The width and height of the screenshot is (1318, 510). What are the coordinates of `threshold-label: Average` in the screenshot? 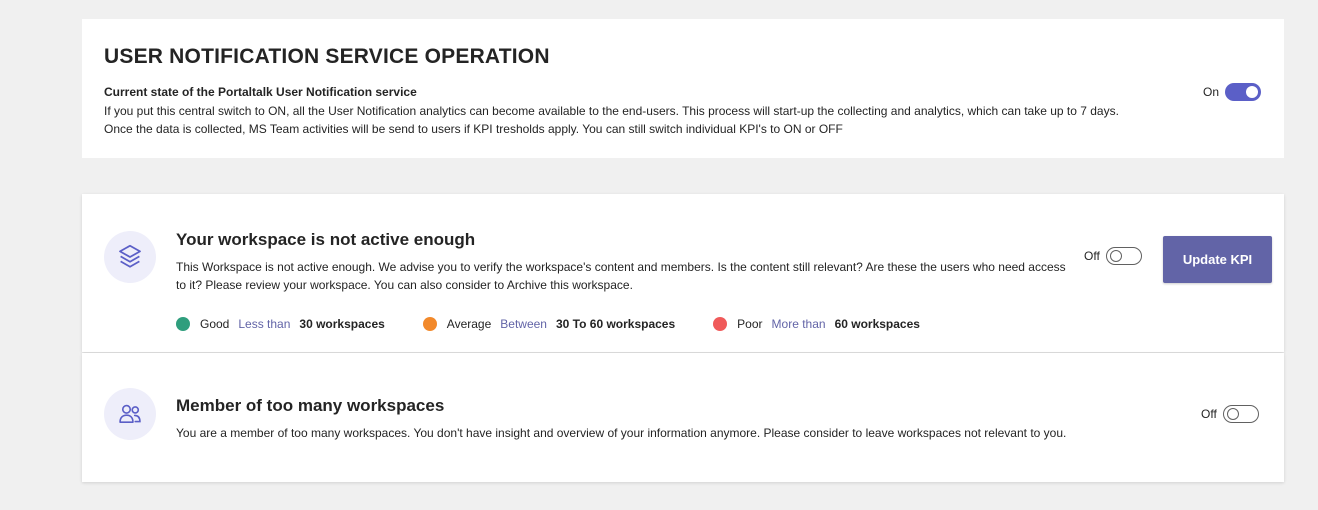 It's located at (469, 324).